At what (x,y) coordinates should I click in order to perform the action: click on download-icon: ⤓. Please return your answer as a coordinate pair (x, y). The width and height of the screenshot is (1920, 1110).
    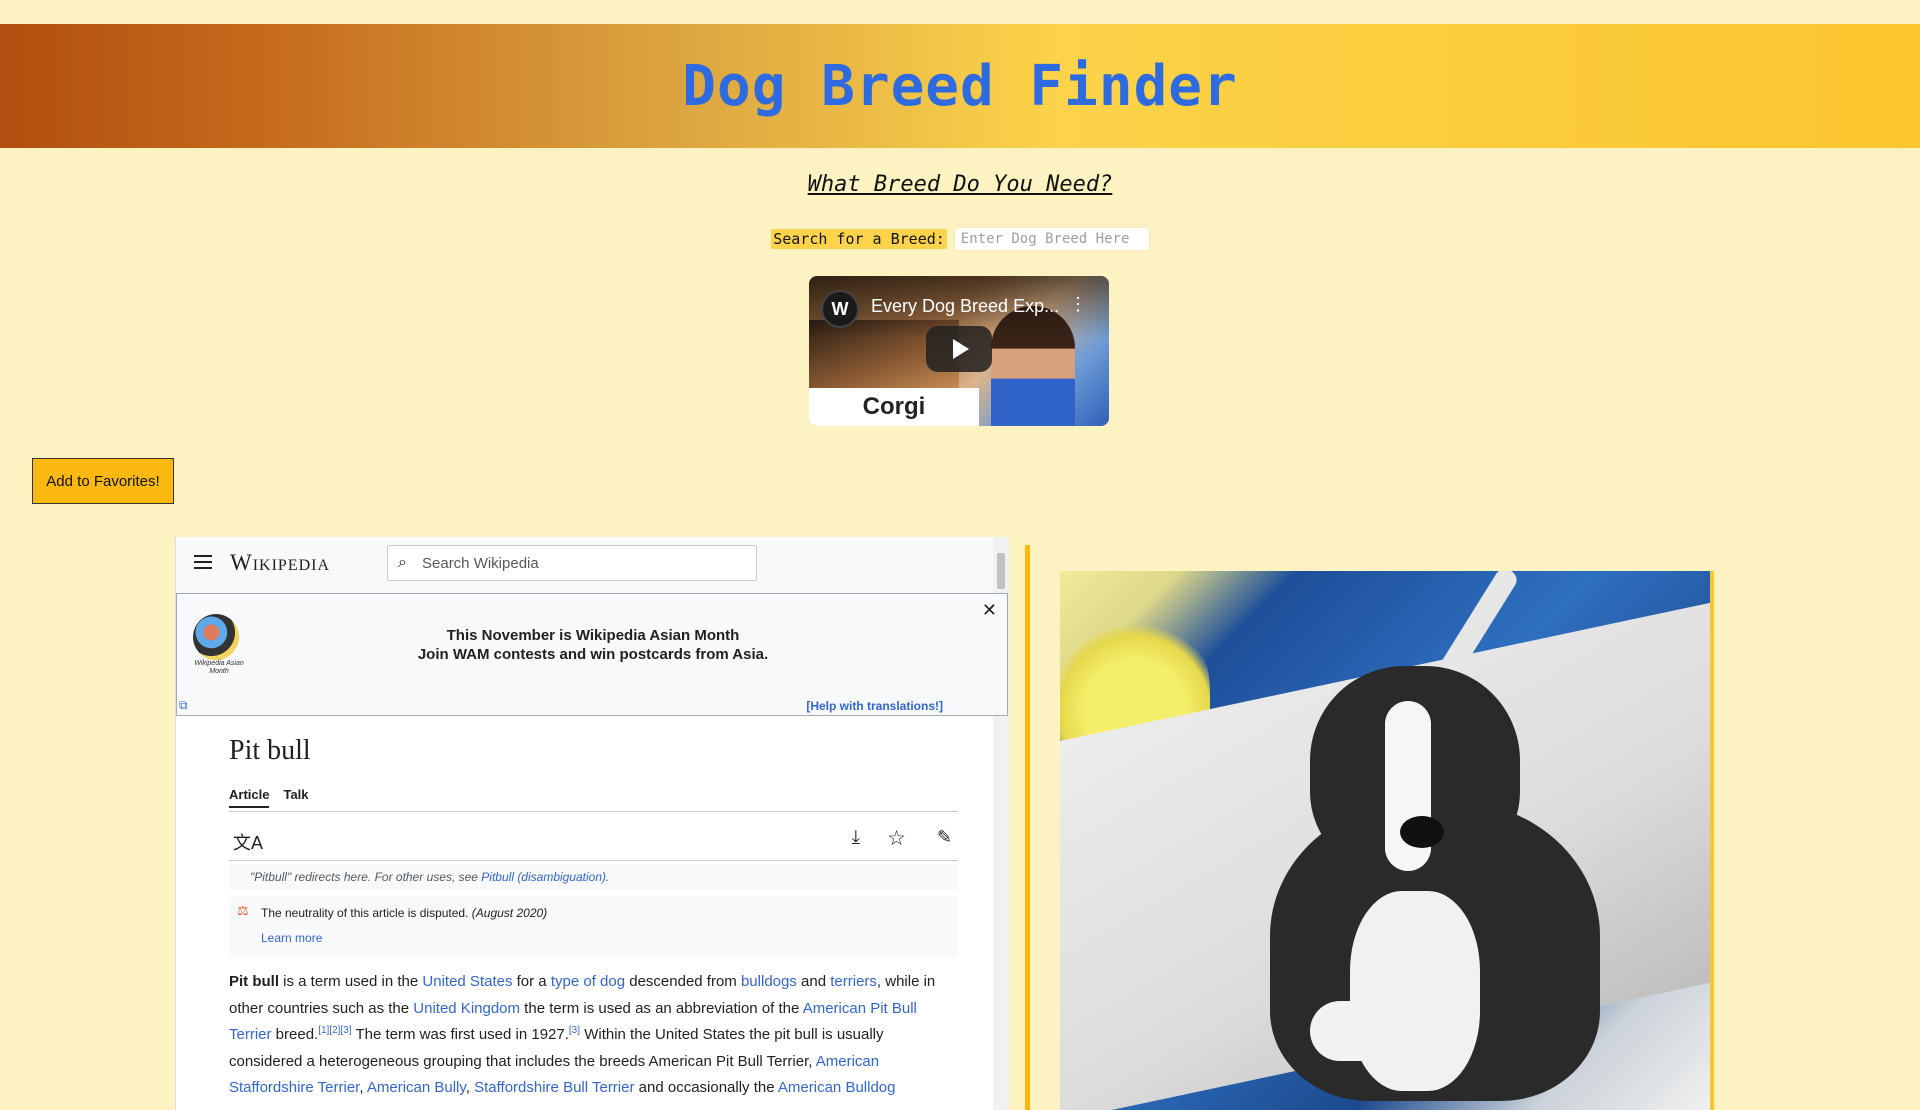
    Looking at the image, I should click on (856, 838).